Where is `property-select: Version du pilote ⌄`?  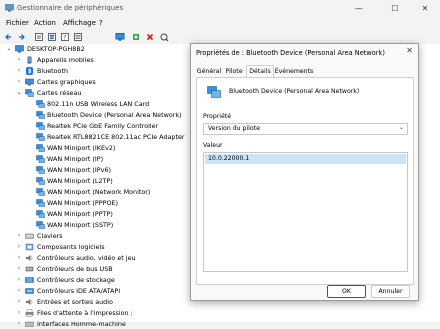
property-select: Version du pilote ⌄ is located at coordinates (305, 129).